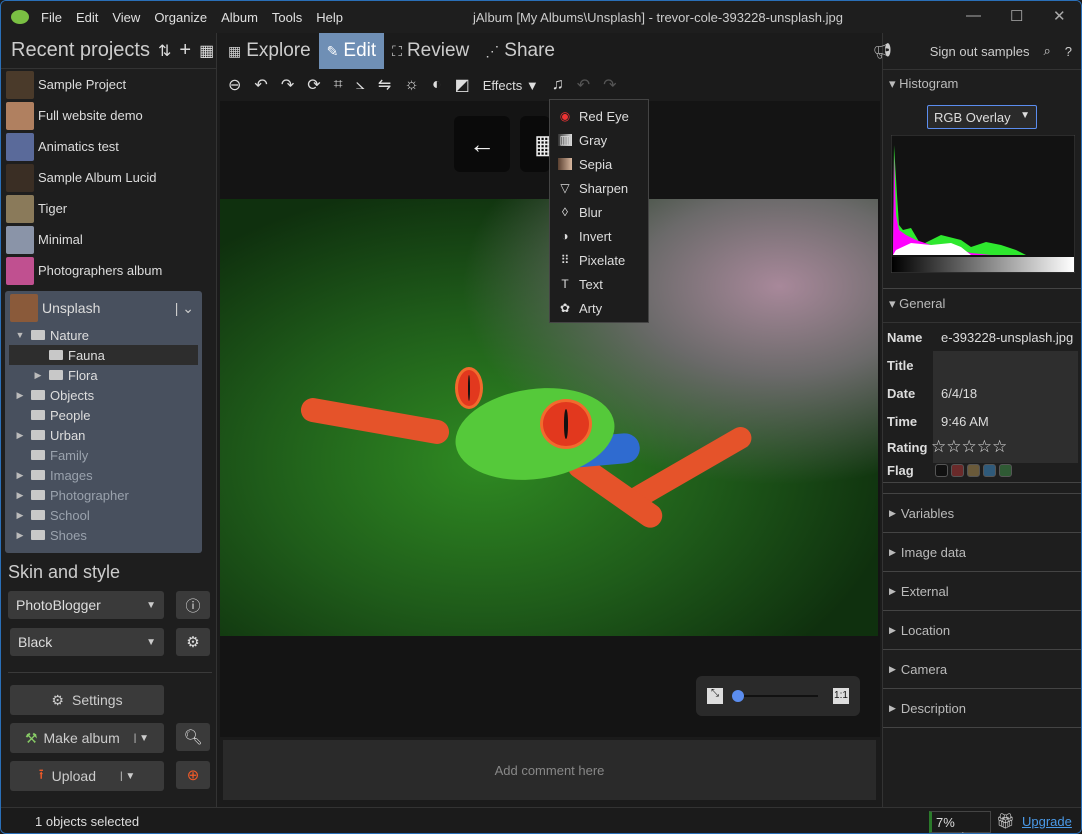  Describe the element at coordinates (963, 421) in the screenshot. I see `time-field: 9:46 AM` at that location.